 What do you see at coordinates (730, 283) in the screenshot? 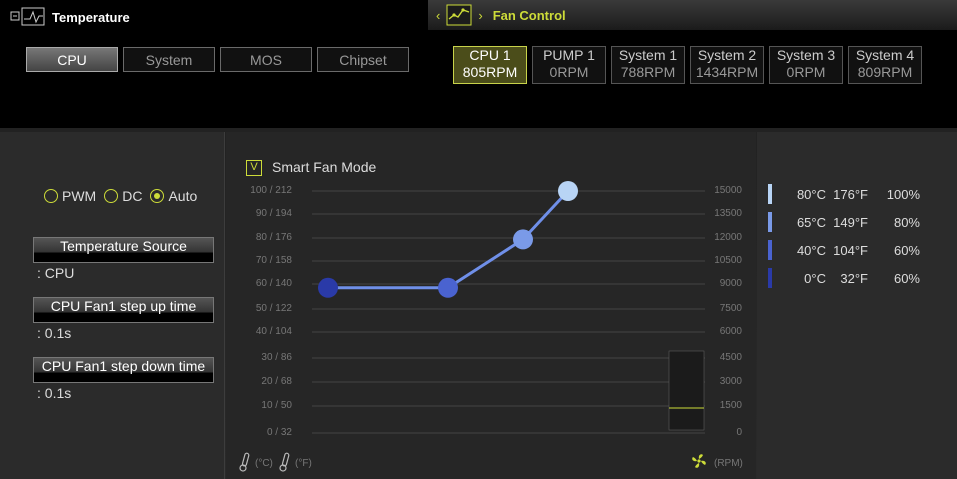
I see `y-right-tick-label: 9000` at bounding box center [730, 283].